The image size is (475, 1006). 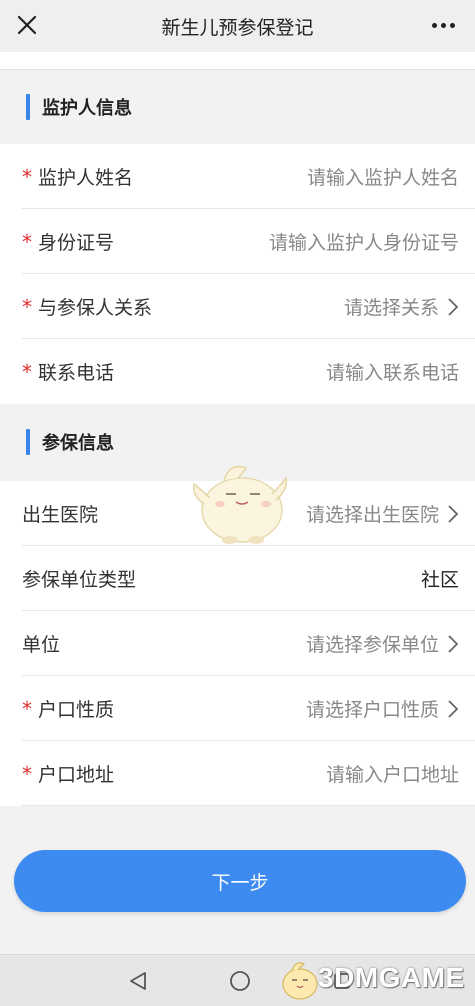 I want to click on hukou-type-select: 请选择户口性质, so click(x=382, y=708).